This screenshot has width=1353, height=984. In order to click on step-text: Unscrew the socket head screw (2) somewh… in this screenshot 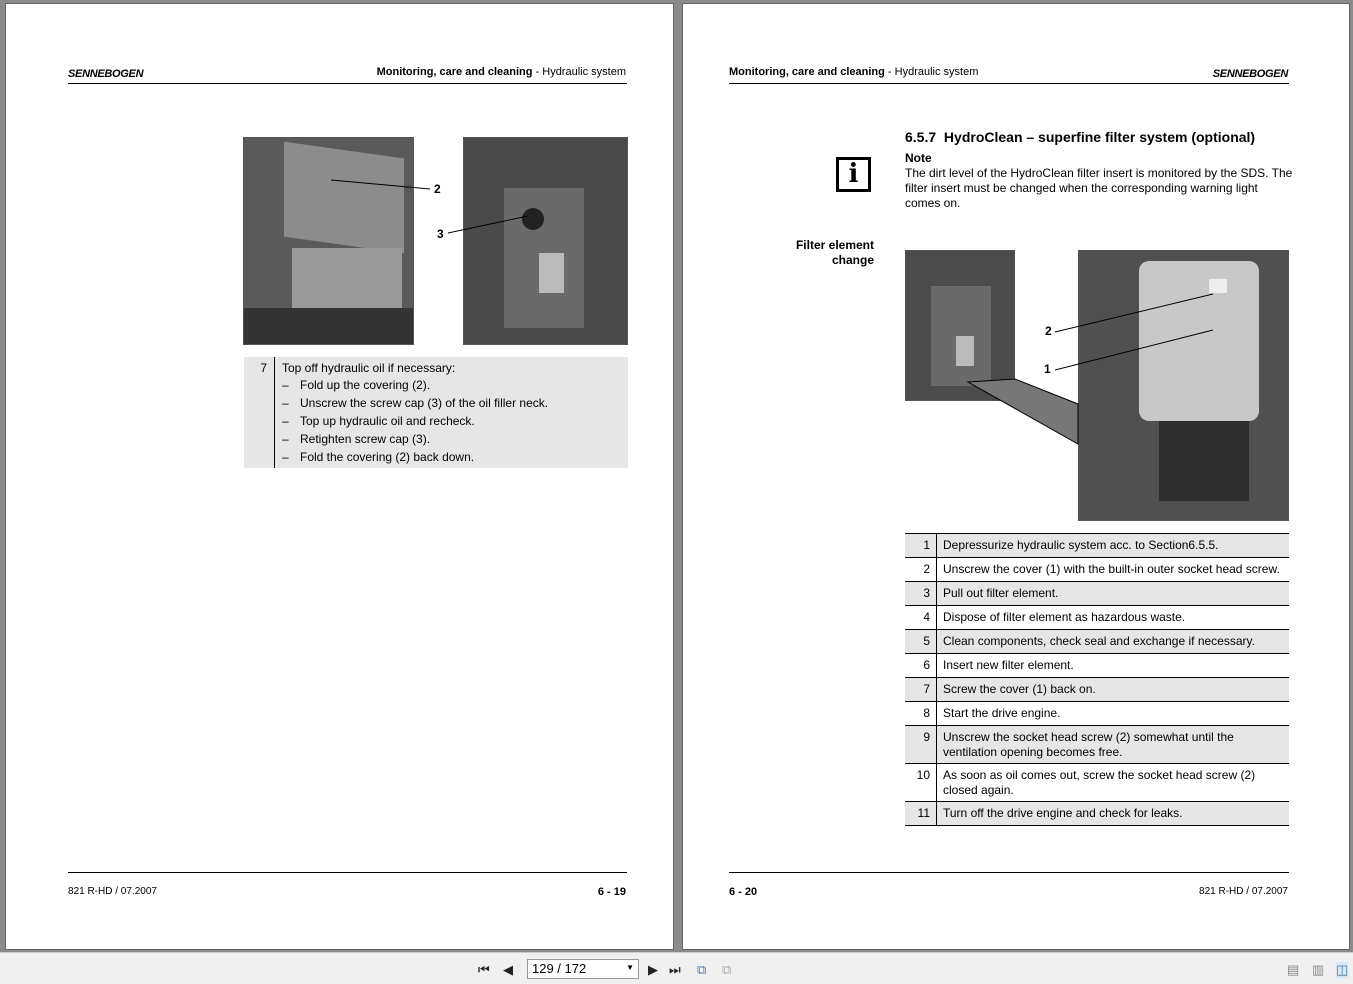, I will do `click(1088, 744)`.